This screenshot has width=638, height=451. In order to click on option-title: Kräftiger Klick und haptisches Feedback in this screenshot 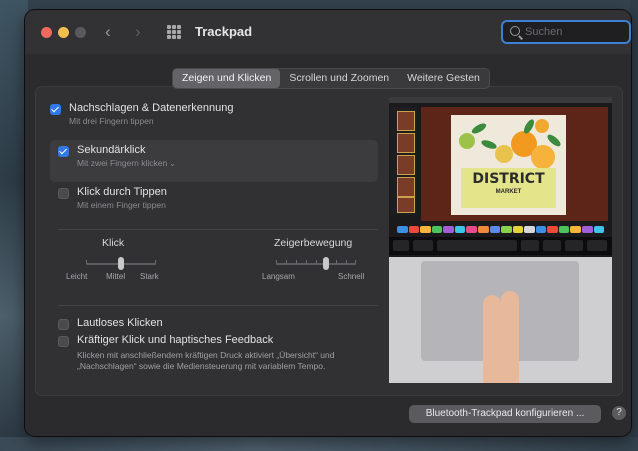, I will do `click(175, 340)`.